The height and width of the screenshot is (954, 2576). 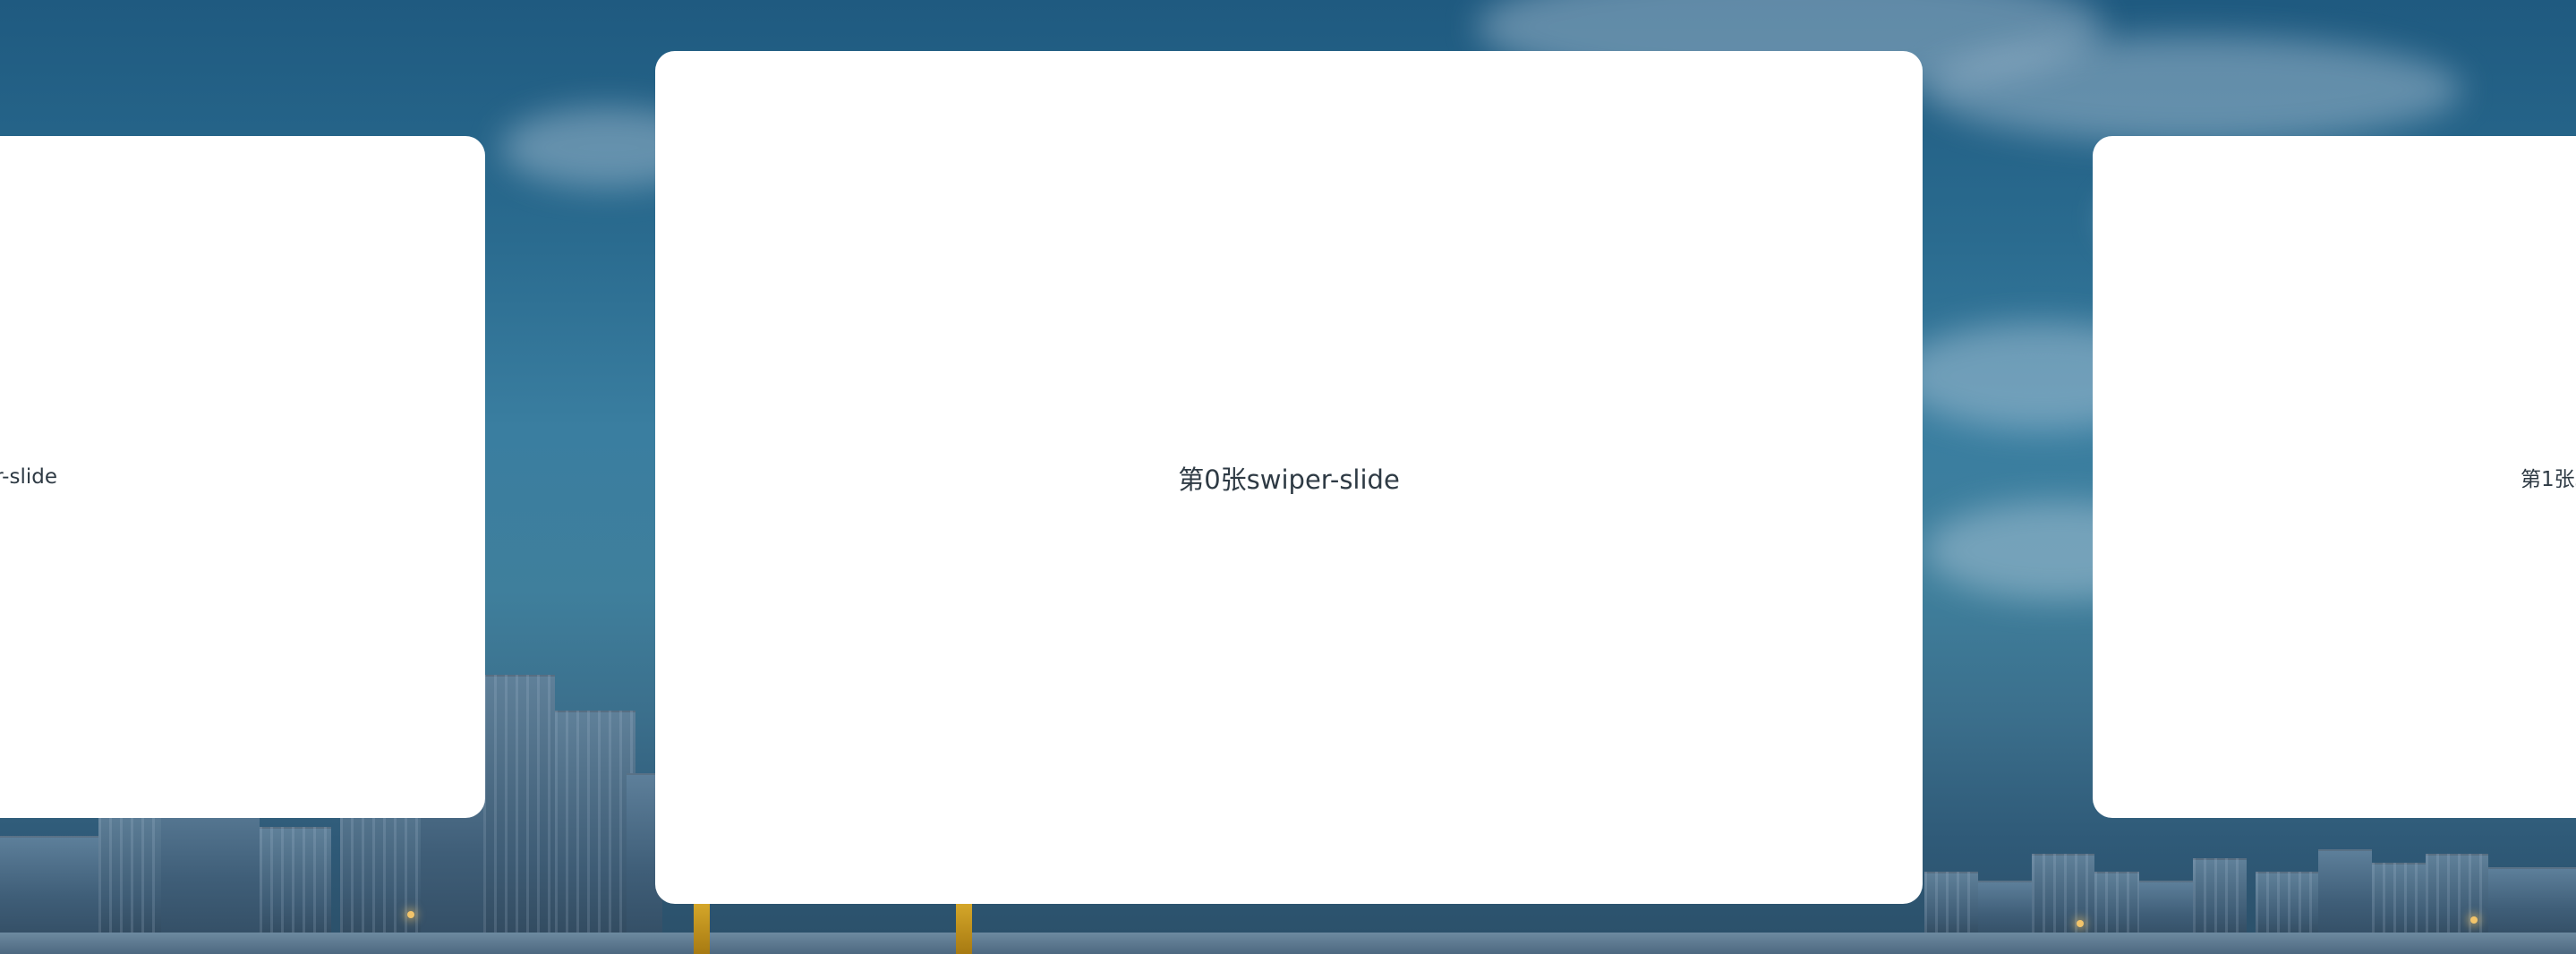 I want to click on cloud, so click(x=2192, y=90).